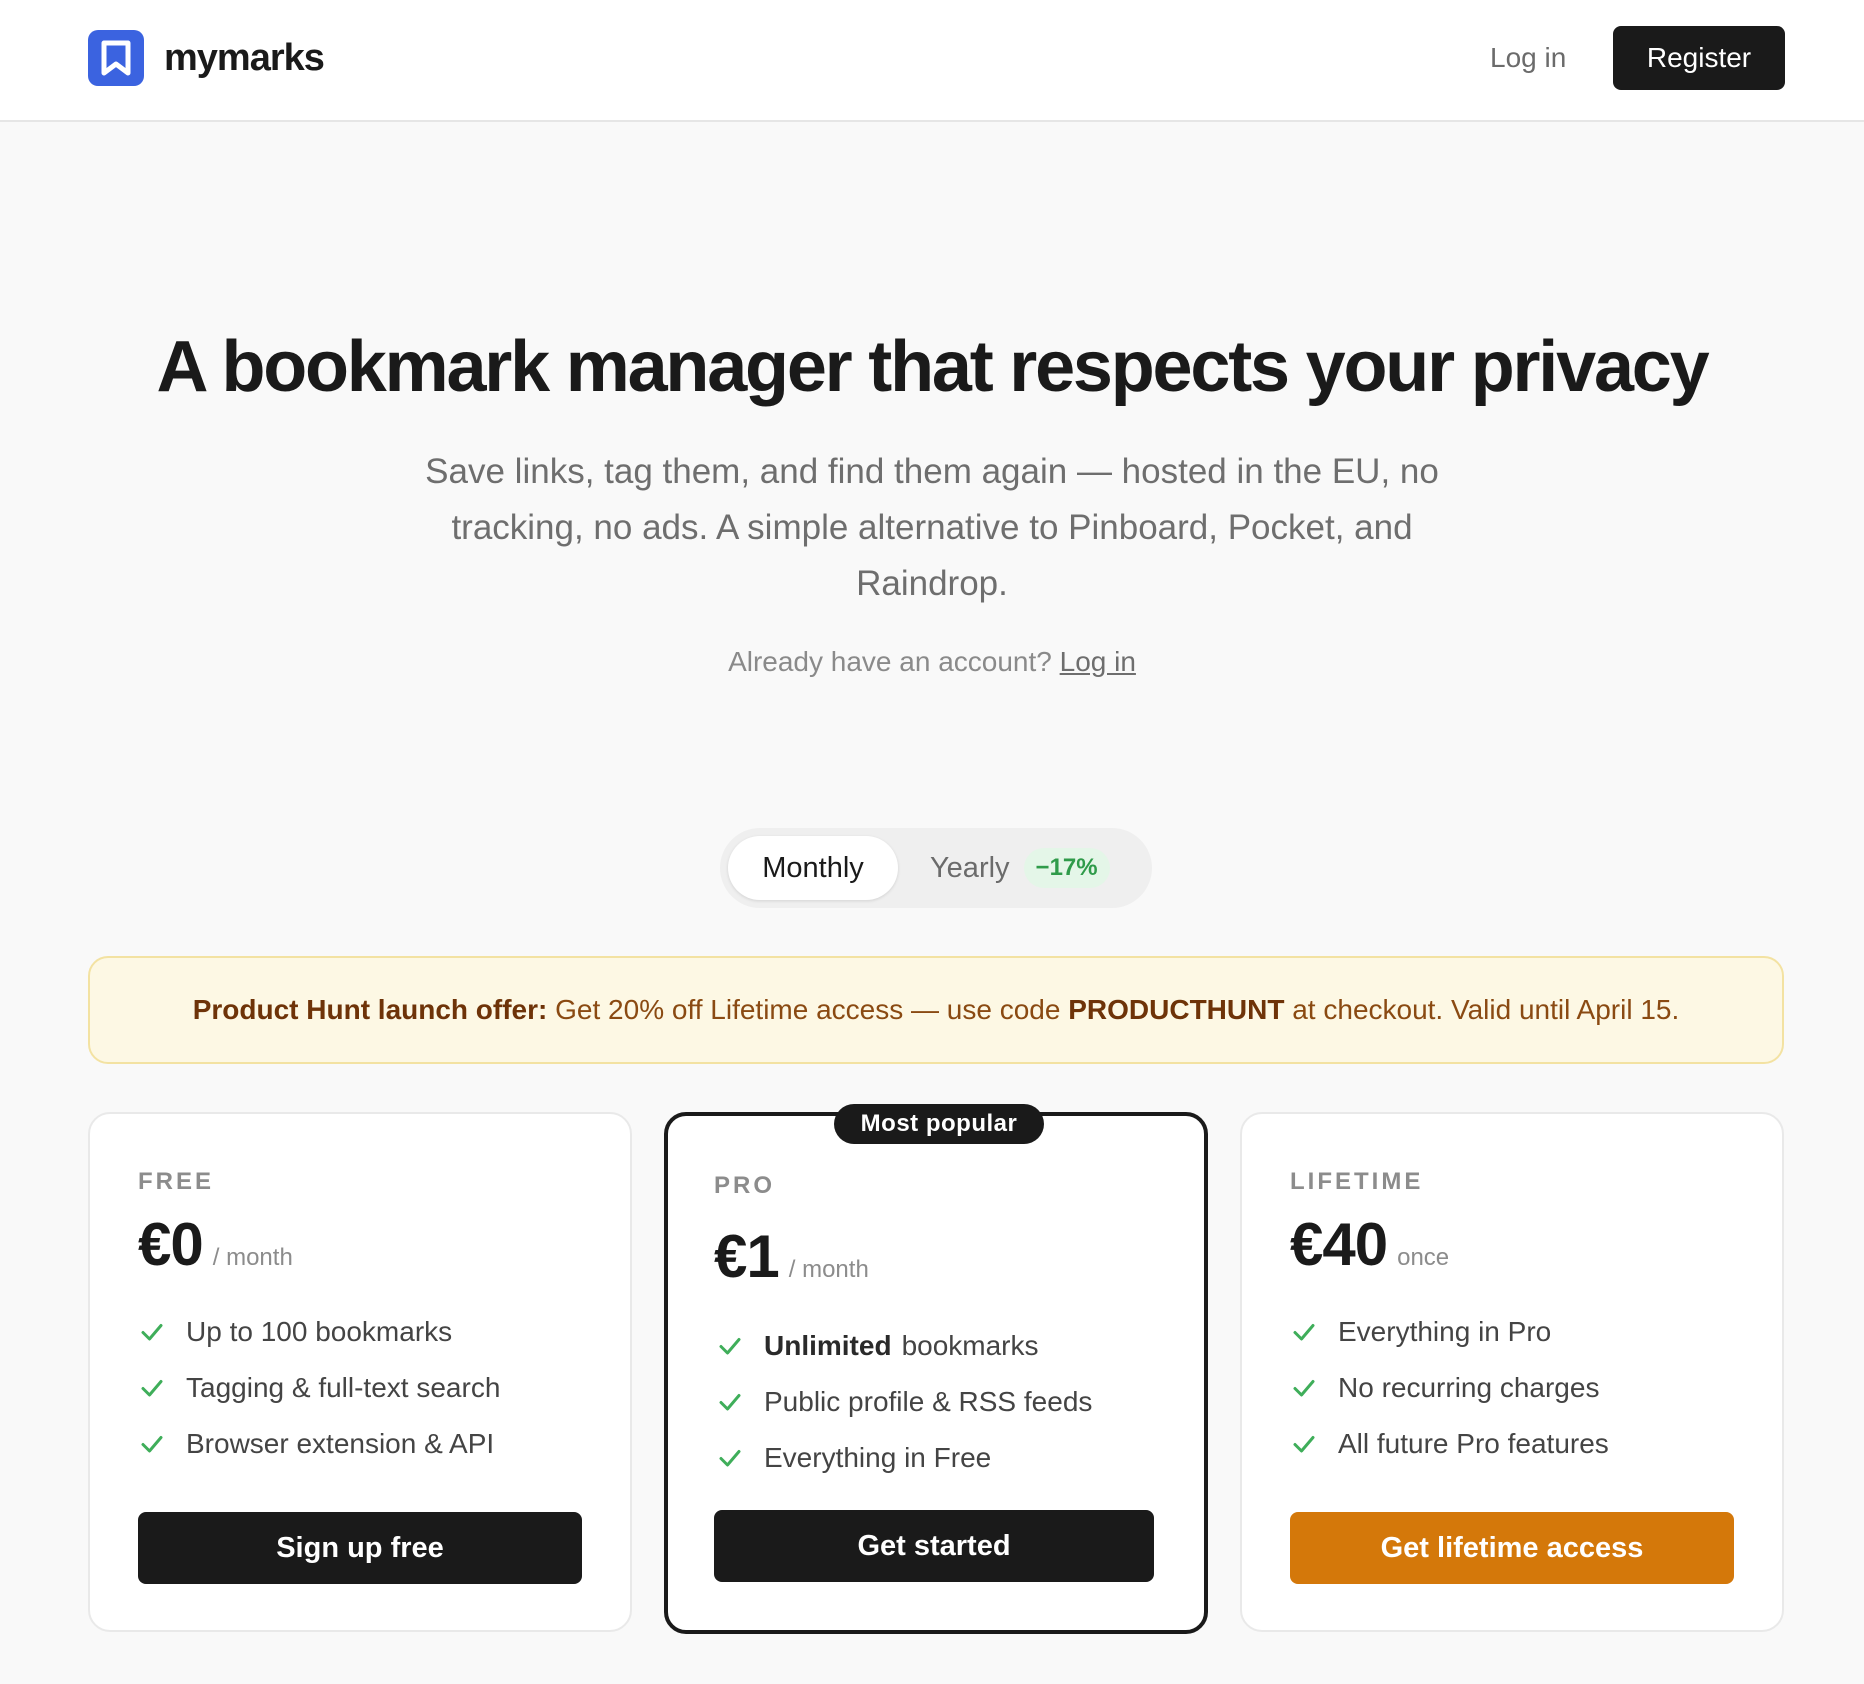 This screenshot has height=1684, width=1864. What do you see at coordinates (1445, 1331) in the screenshot?
I see `feature-text: Everything in Pro` at bounding box center [1445, 1331].